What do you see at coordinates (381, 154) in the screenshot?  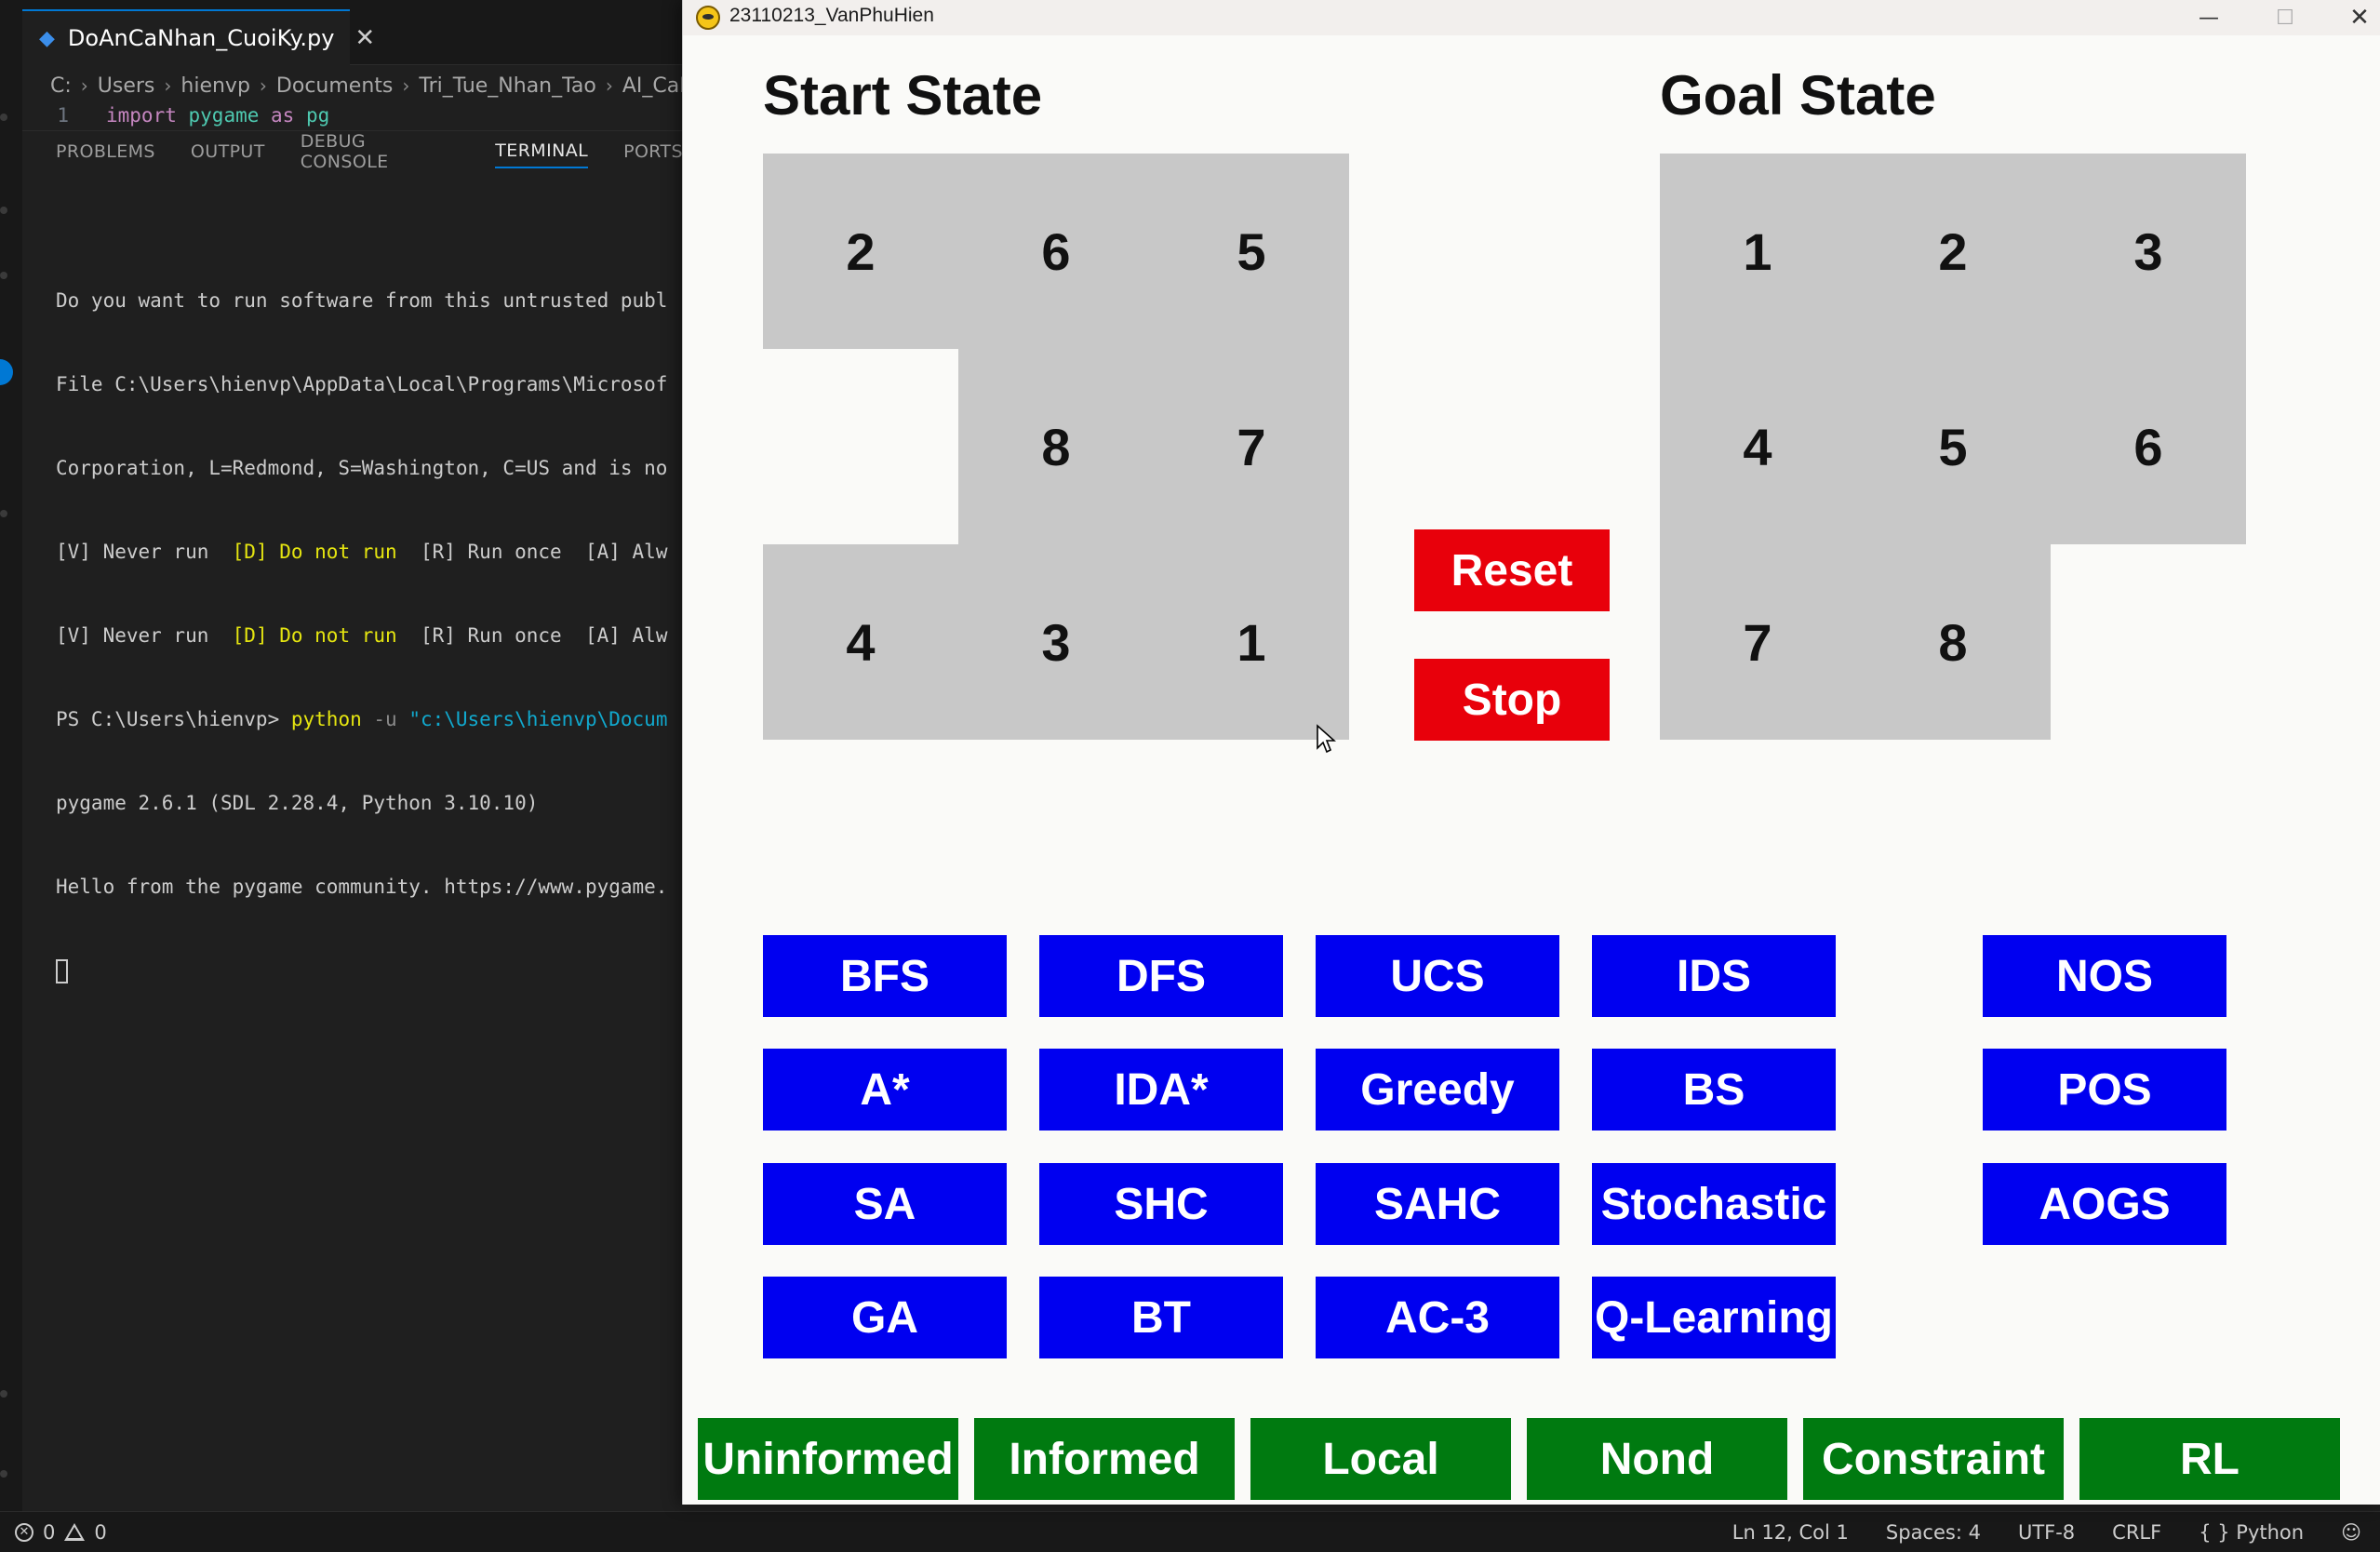 I see `tab-debug-console: DEBUG CONSOLE` at bounding box center [381, 154].